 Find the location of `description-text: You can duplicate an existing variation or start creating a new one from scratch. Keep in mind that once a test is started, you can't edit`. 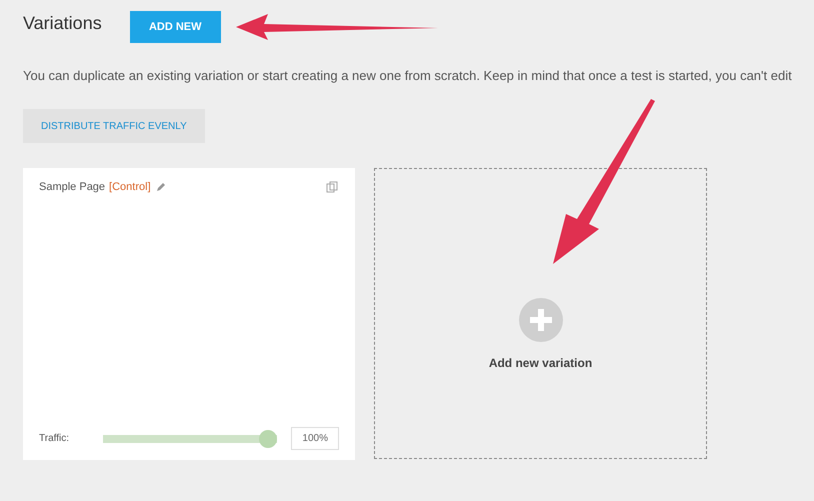

description-text: You can duplicate an existing variation or start creating a new one from scratch. Keep in mind that once a test is started, you can't edit is located at coordinates (408, 75).